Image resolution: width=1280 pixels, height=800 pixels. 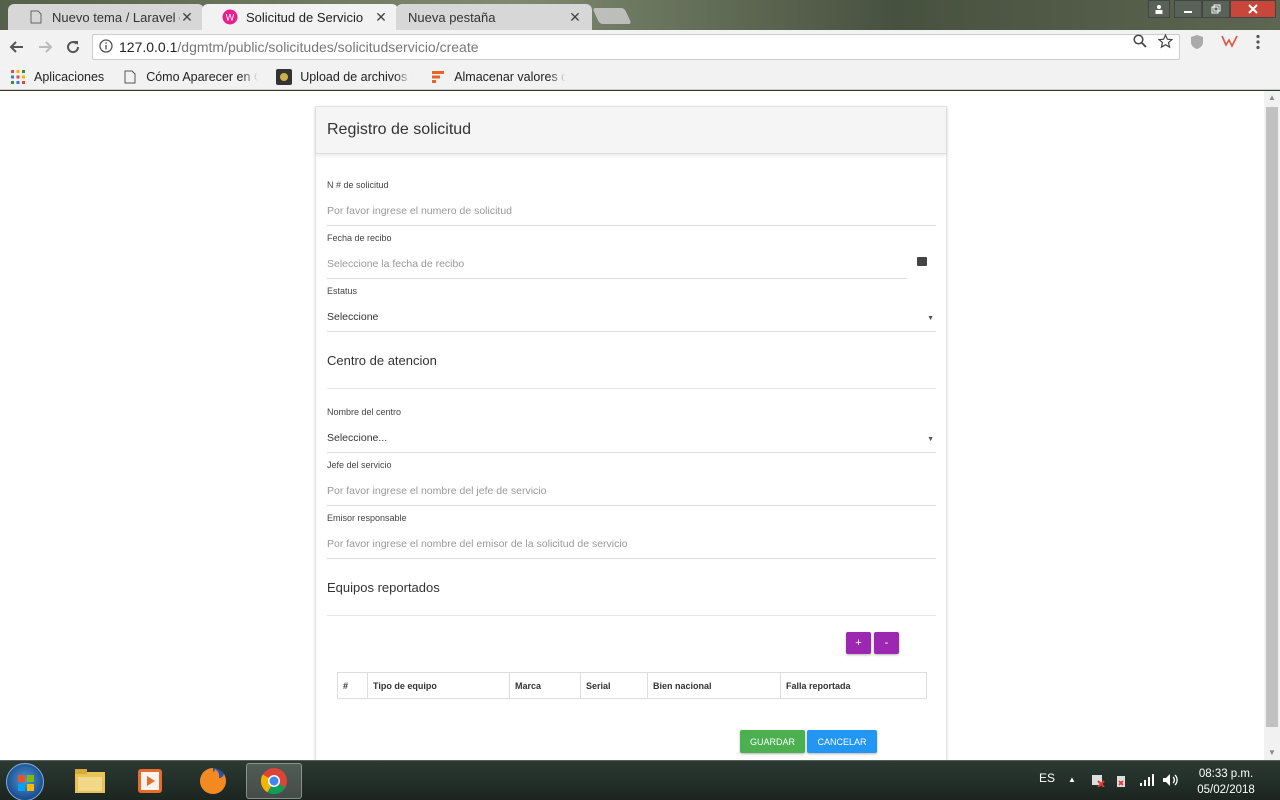 I want to click on reload-button, so click(x=73, y=47).